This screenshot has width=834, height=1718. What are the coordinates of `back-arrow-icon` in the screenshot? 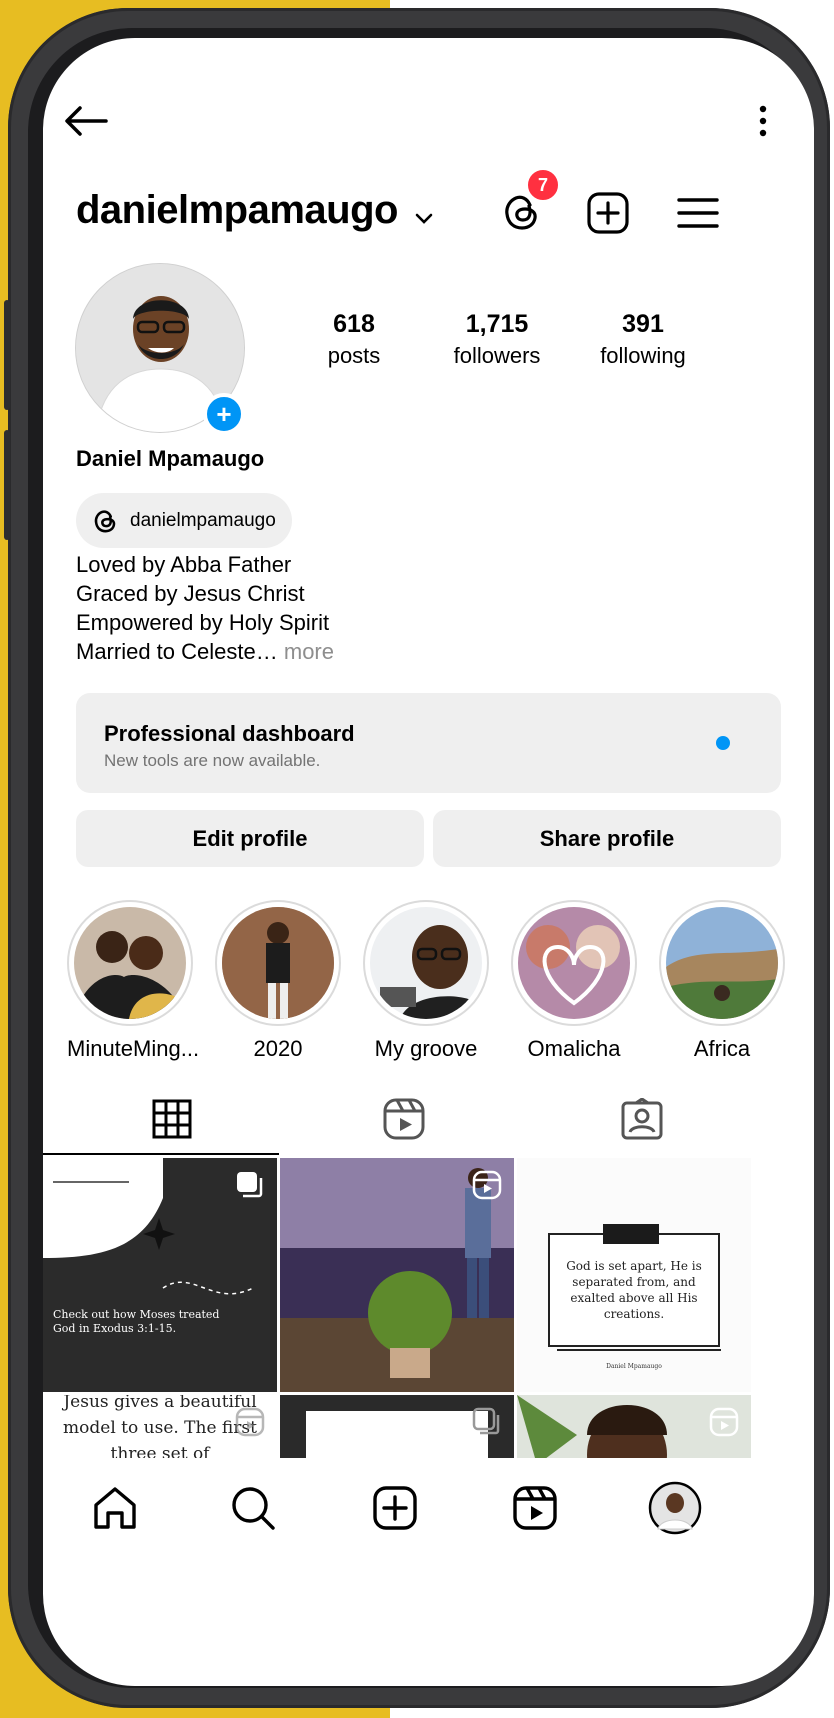 It's located at (86, 121).